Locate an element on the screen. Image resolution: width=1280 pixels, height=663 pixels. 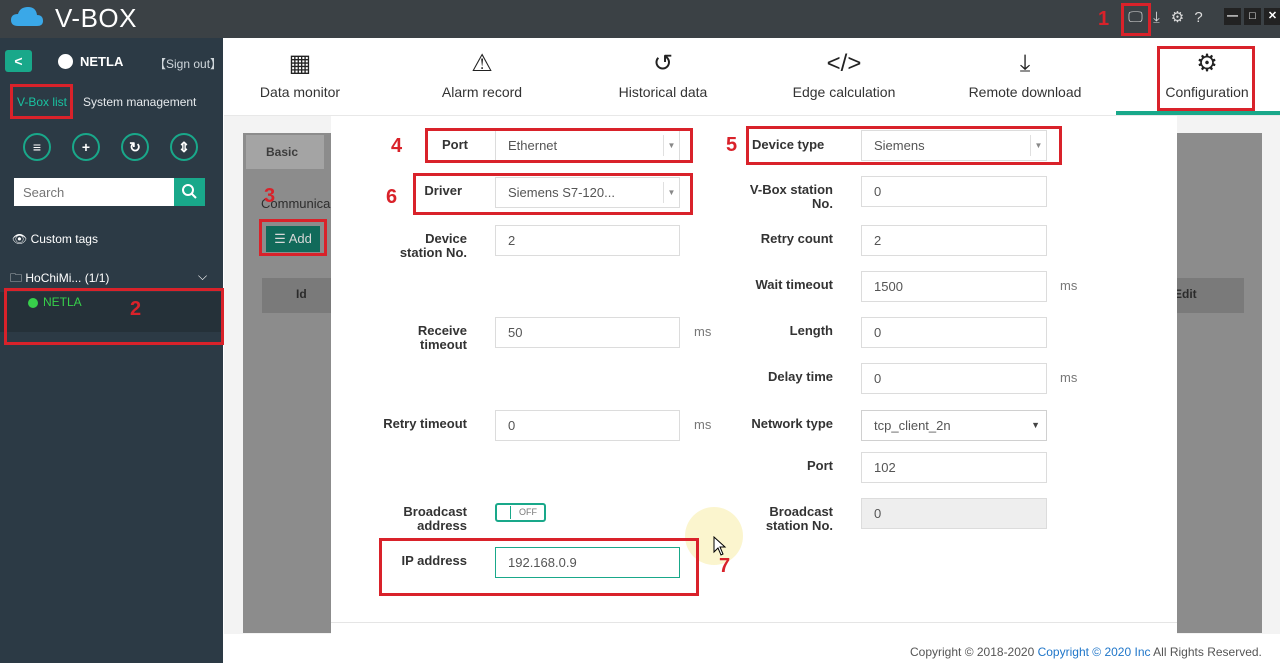
maximize-button: □ is located at coordinates (1252, 16).